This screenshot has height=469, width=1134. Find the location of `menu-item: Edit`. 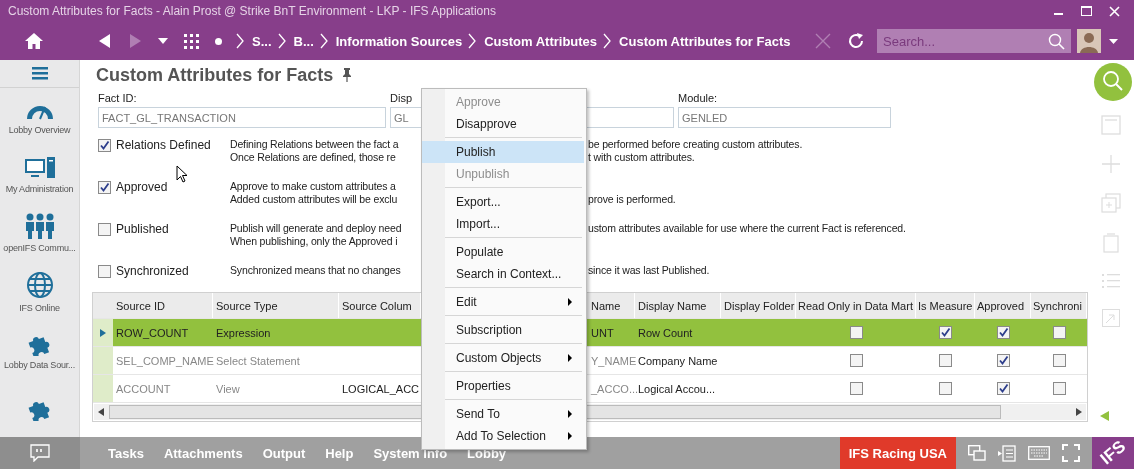

menu-item: Edit is located at coordinates (503, 302).